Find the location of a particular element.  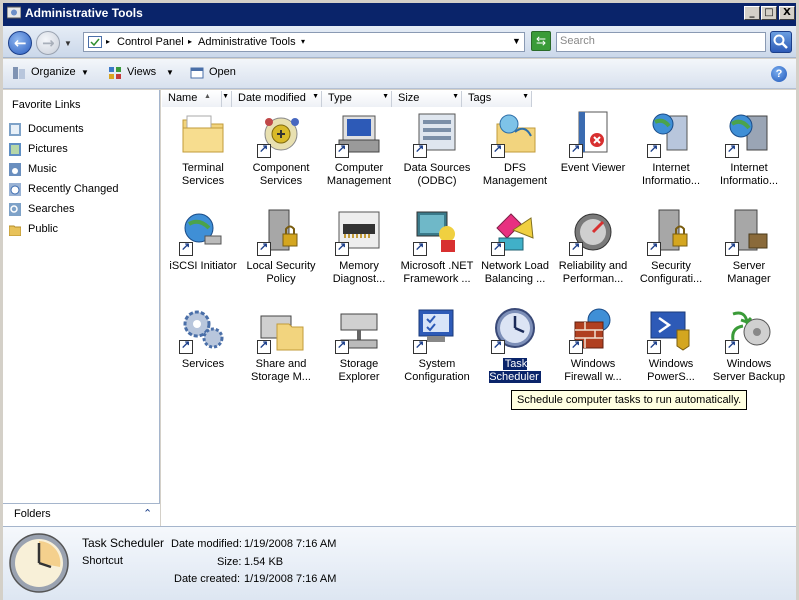

item-windows-server-backup: Windows Server Backup is located at coordinates (749, 354).